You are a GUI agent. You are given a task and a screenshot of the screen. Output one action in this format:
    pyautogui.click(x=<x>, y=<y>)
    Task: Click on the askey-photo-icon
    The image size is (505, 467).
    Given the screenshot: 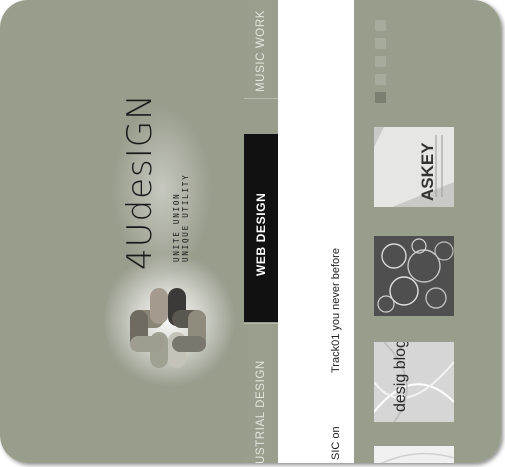 What is the action you would take?
    pyautogui.click(x=414, y=167)
    